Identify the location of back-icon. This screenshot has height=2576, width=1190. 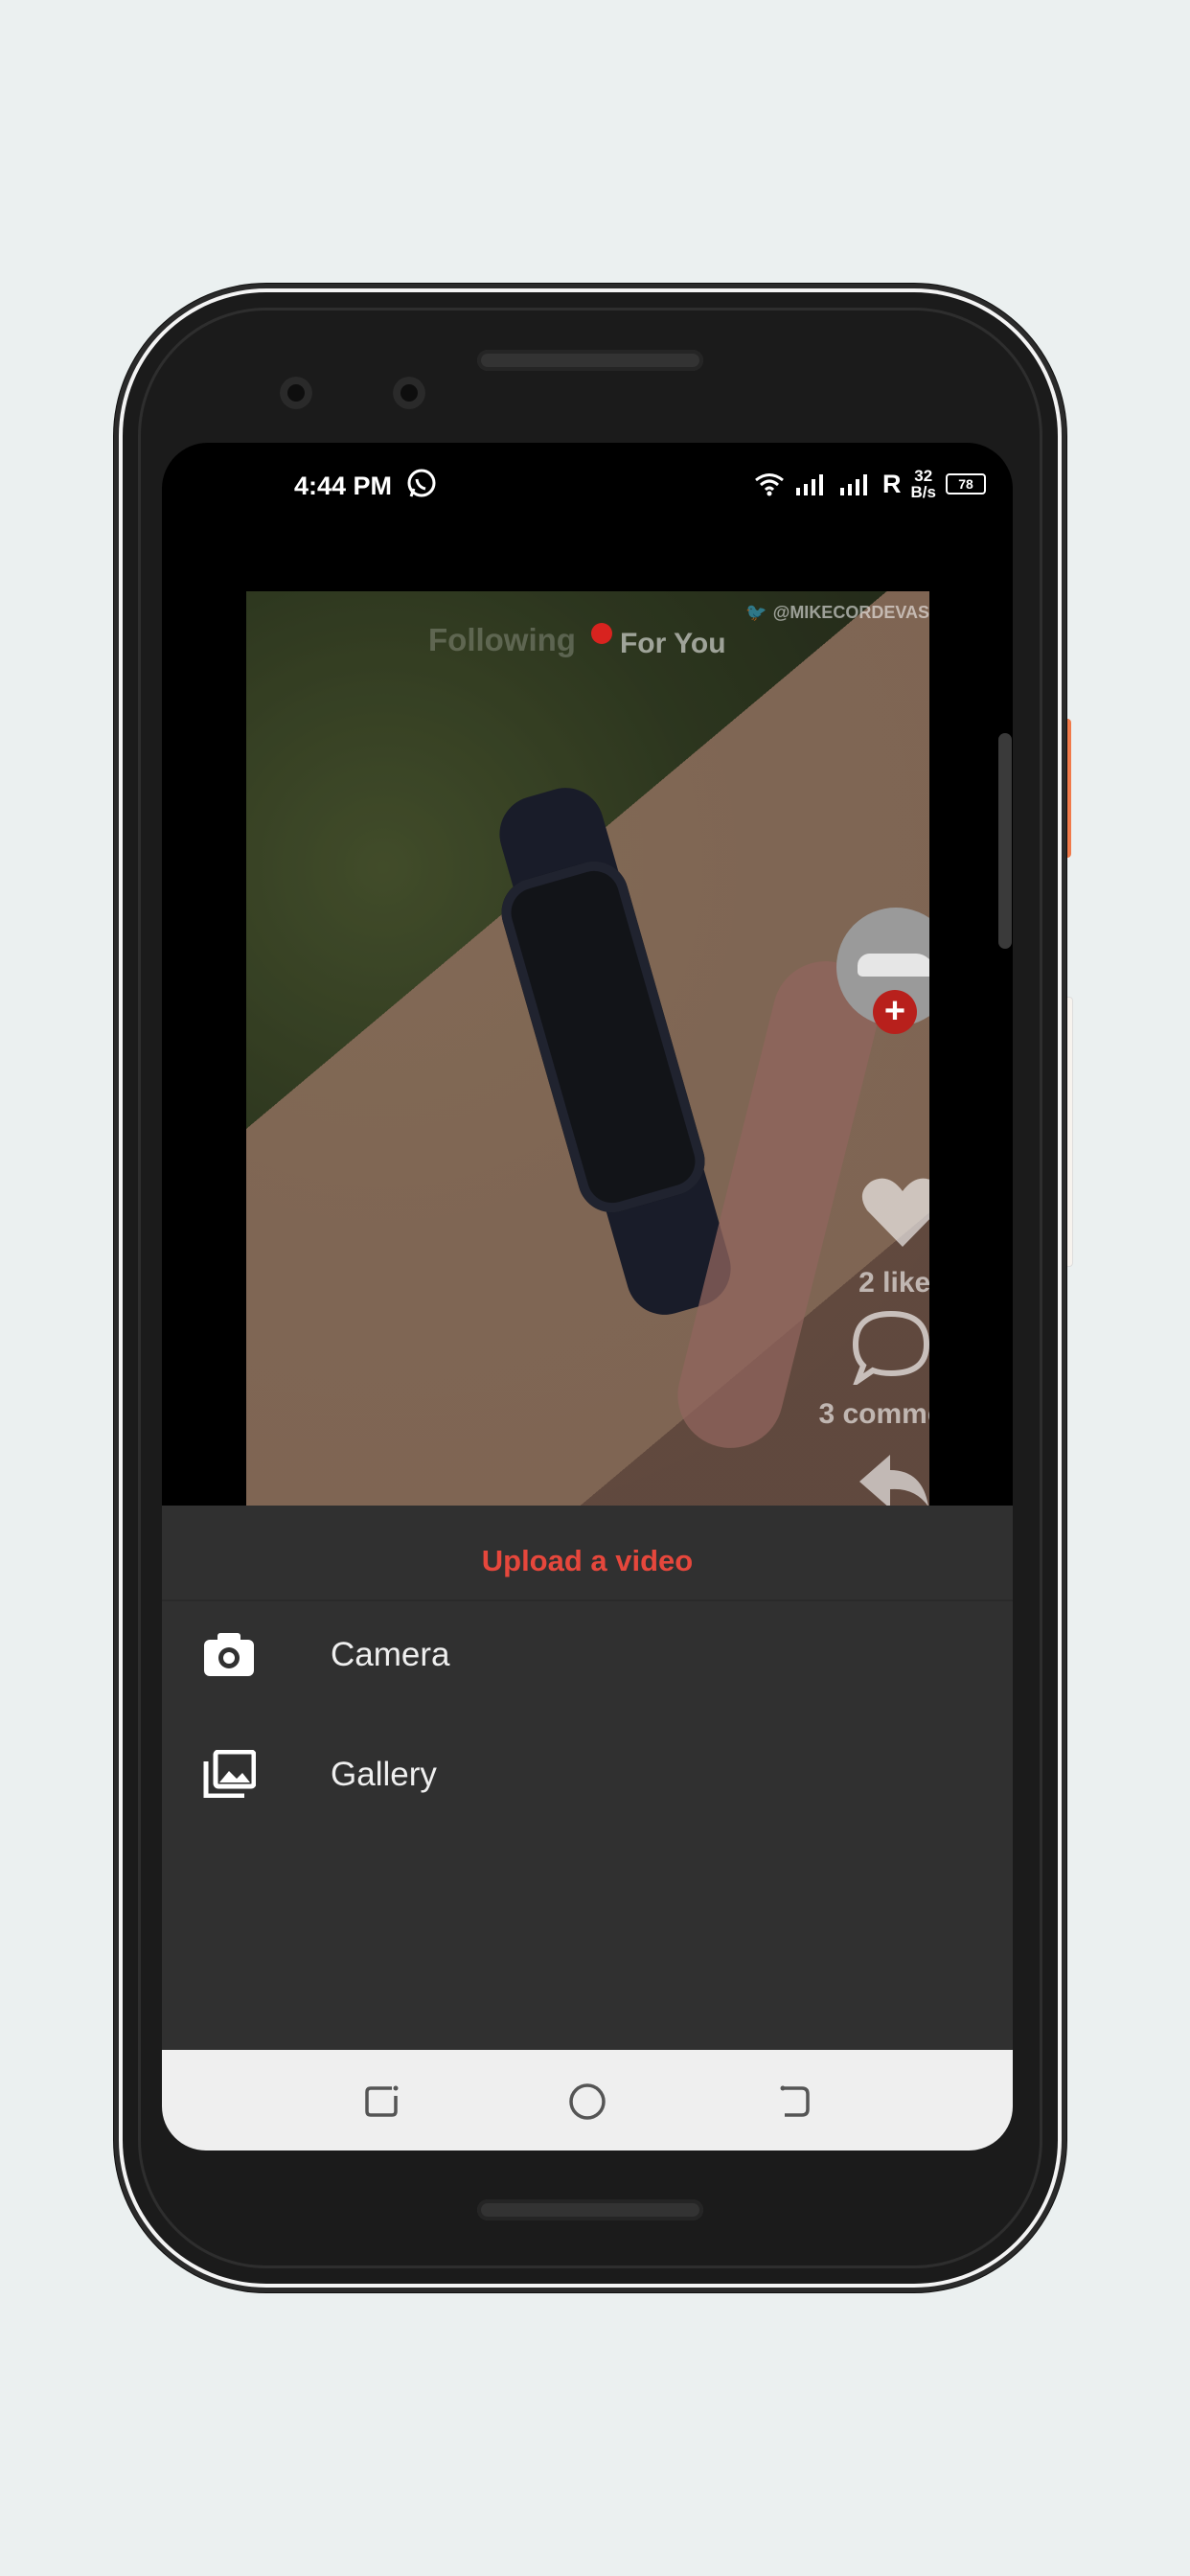
(794, 2102).